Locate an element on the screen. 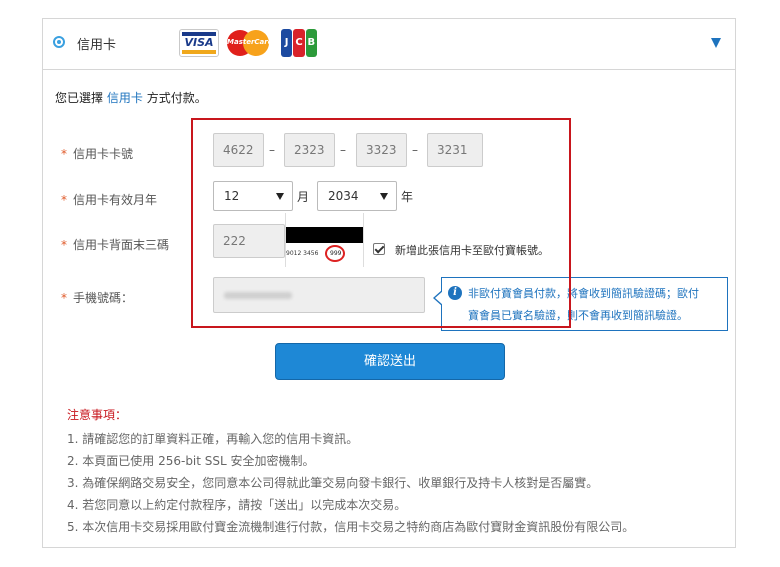 The height and width of the screenshot is (567, 780). credit-card-radio is located at coordinates (59, 42).